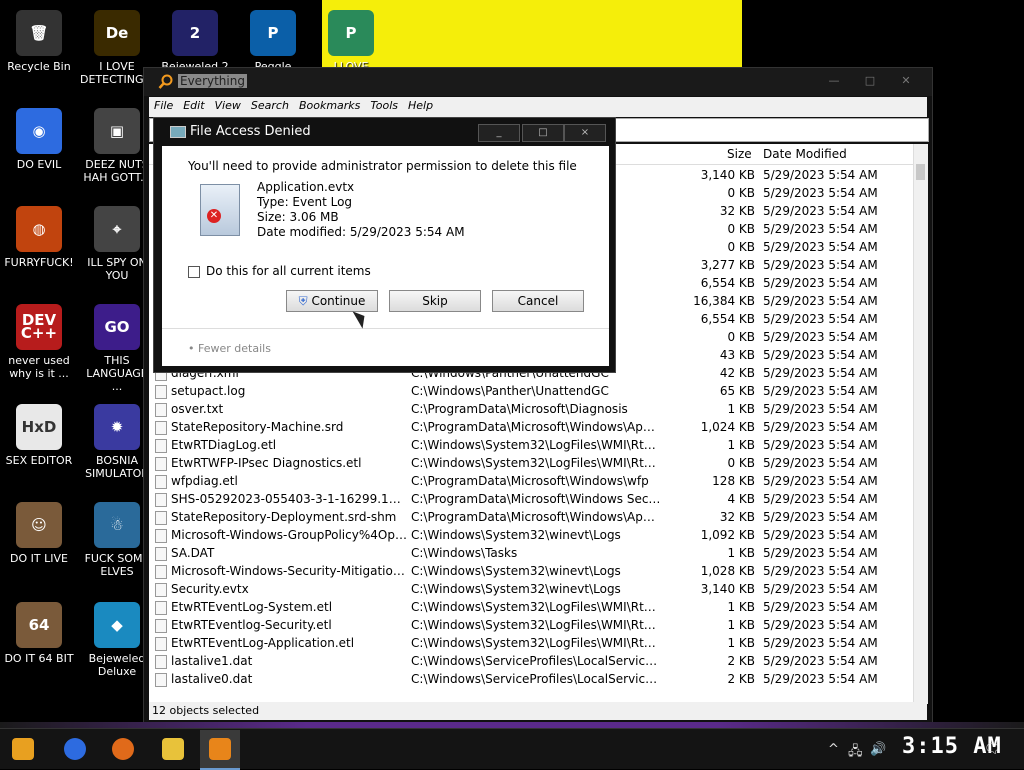 Image resolution: width=1024 pixels, height=770 pixels. Describe the element at coordinates (270, 105) in the screenshot. I see `menu-search: Search` at that location.